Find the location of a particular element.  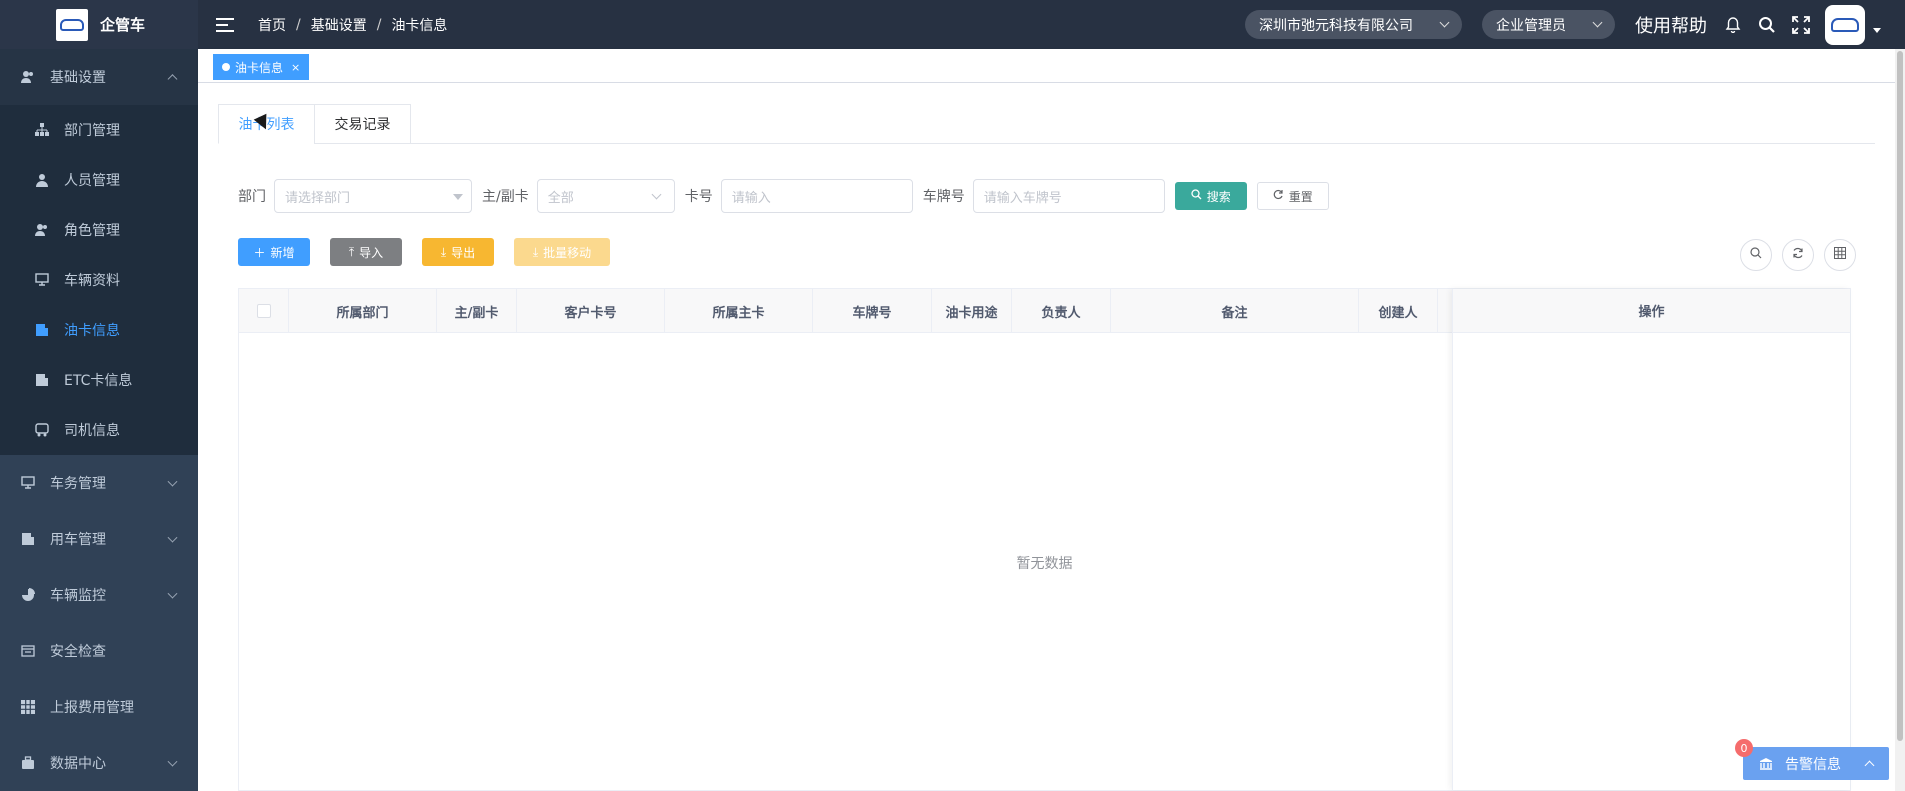

menu-group-label: 上报费用管理 is located at coordinates (92, 708).